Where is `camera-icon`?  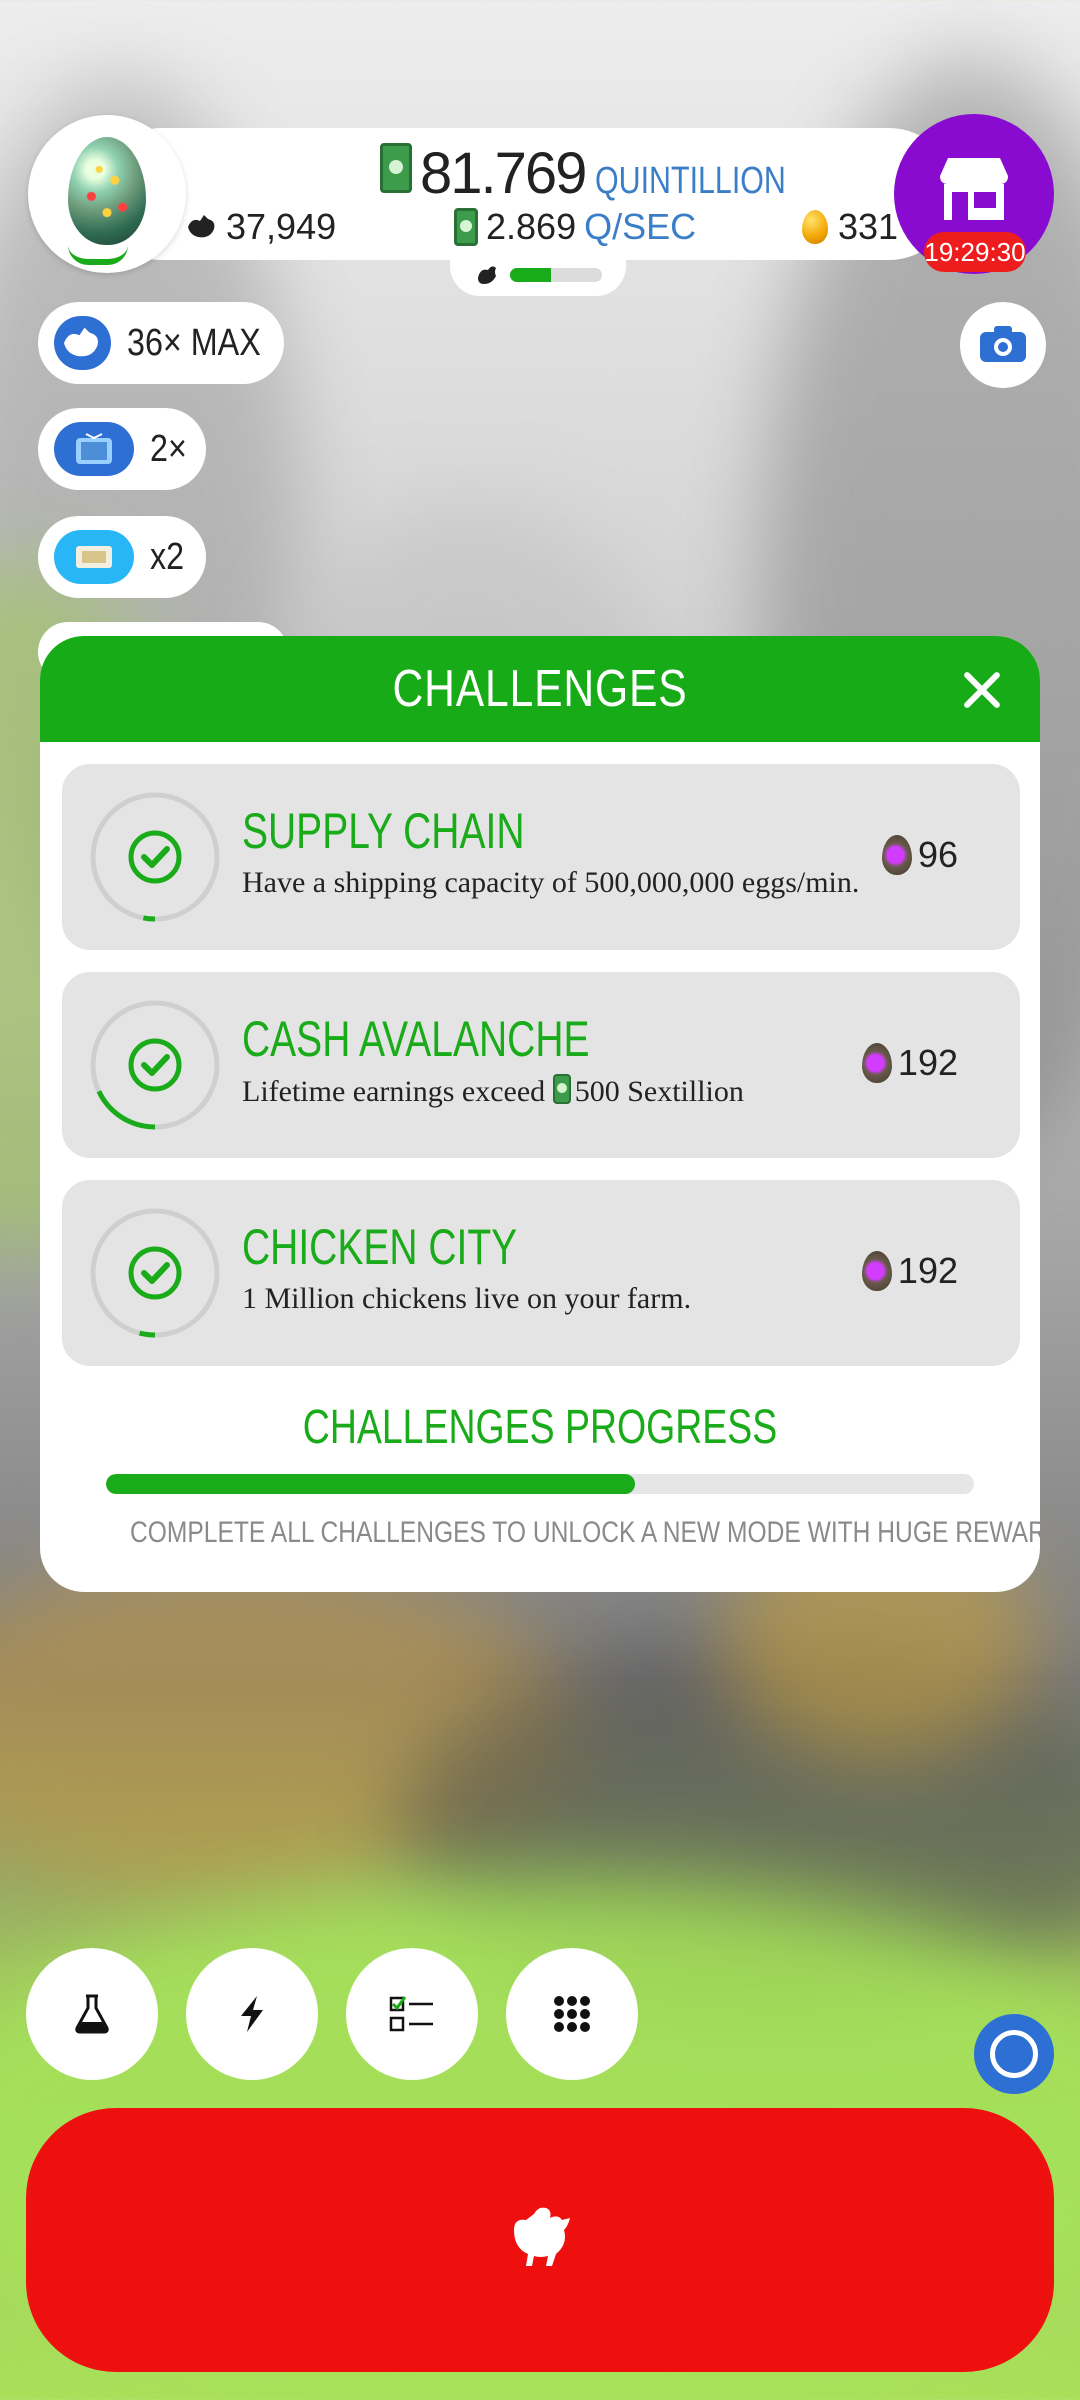 camera-icon is located at coordinates (1003, 344).